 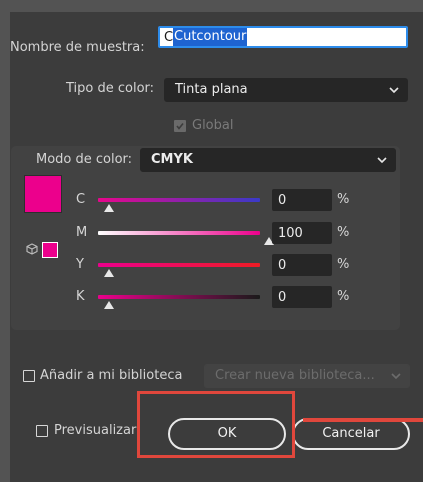 I want to click on swatch-name-selected-text: Cutcontour, so click(x=210, y=37).